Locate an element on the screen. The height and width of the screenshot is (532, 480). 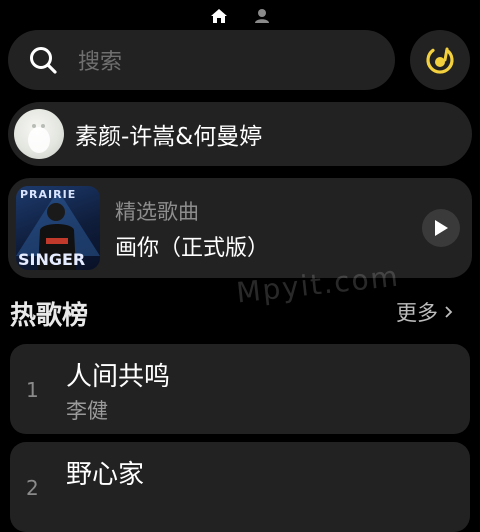
cover-text-bottom: SINGER is located at coordinates (52, 259).